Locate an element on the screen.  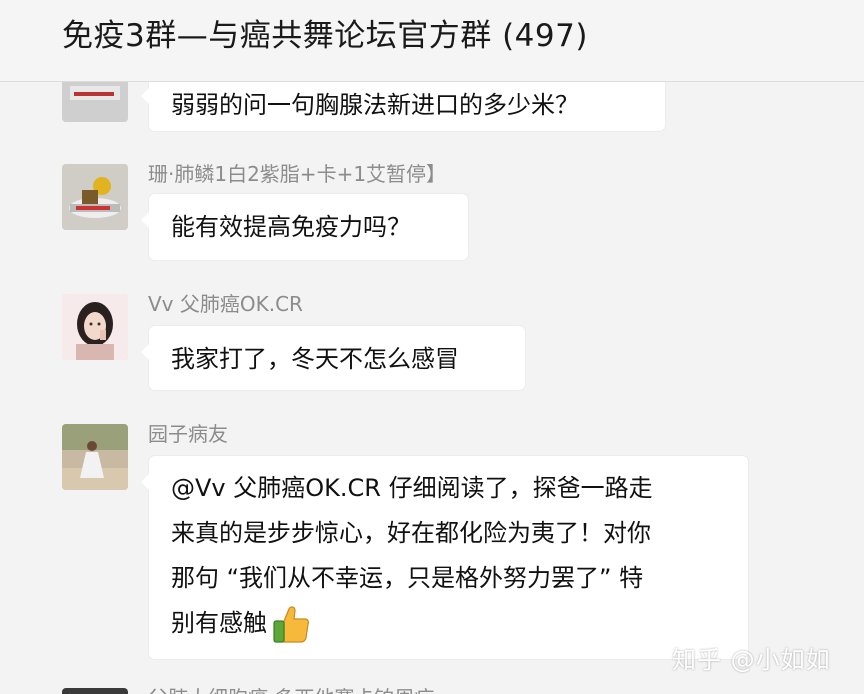
sender-name: 珊·肺鳞1白2紫脂+卡+1艾暂停】 is located at coordinates (297, 174).